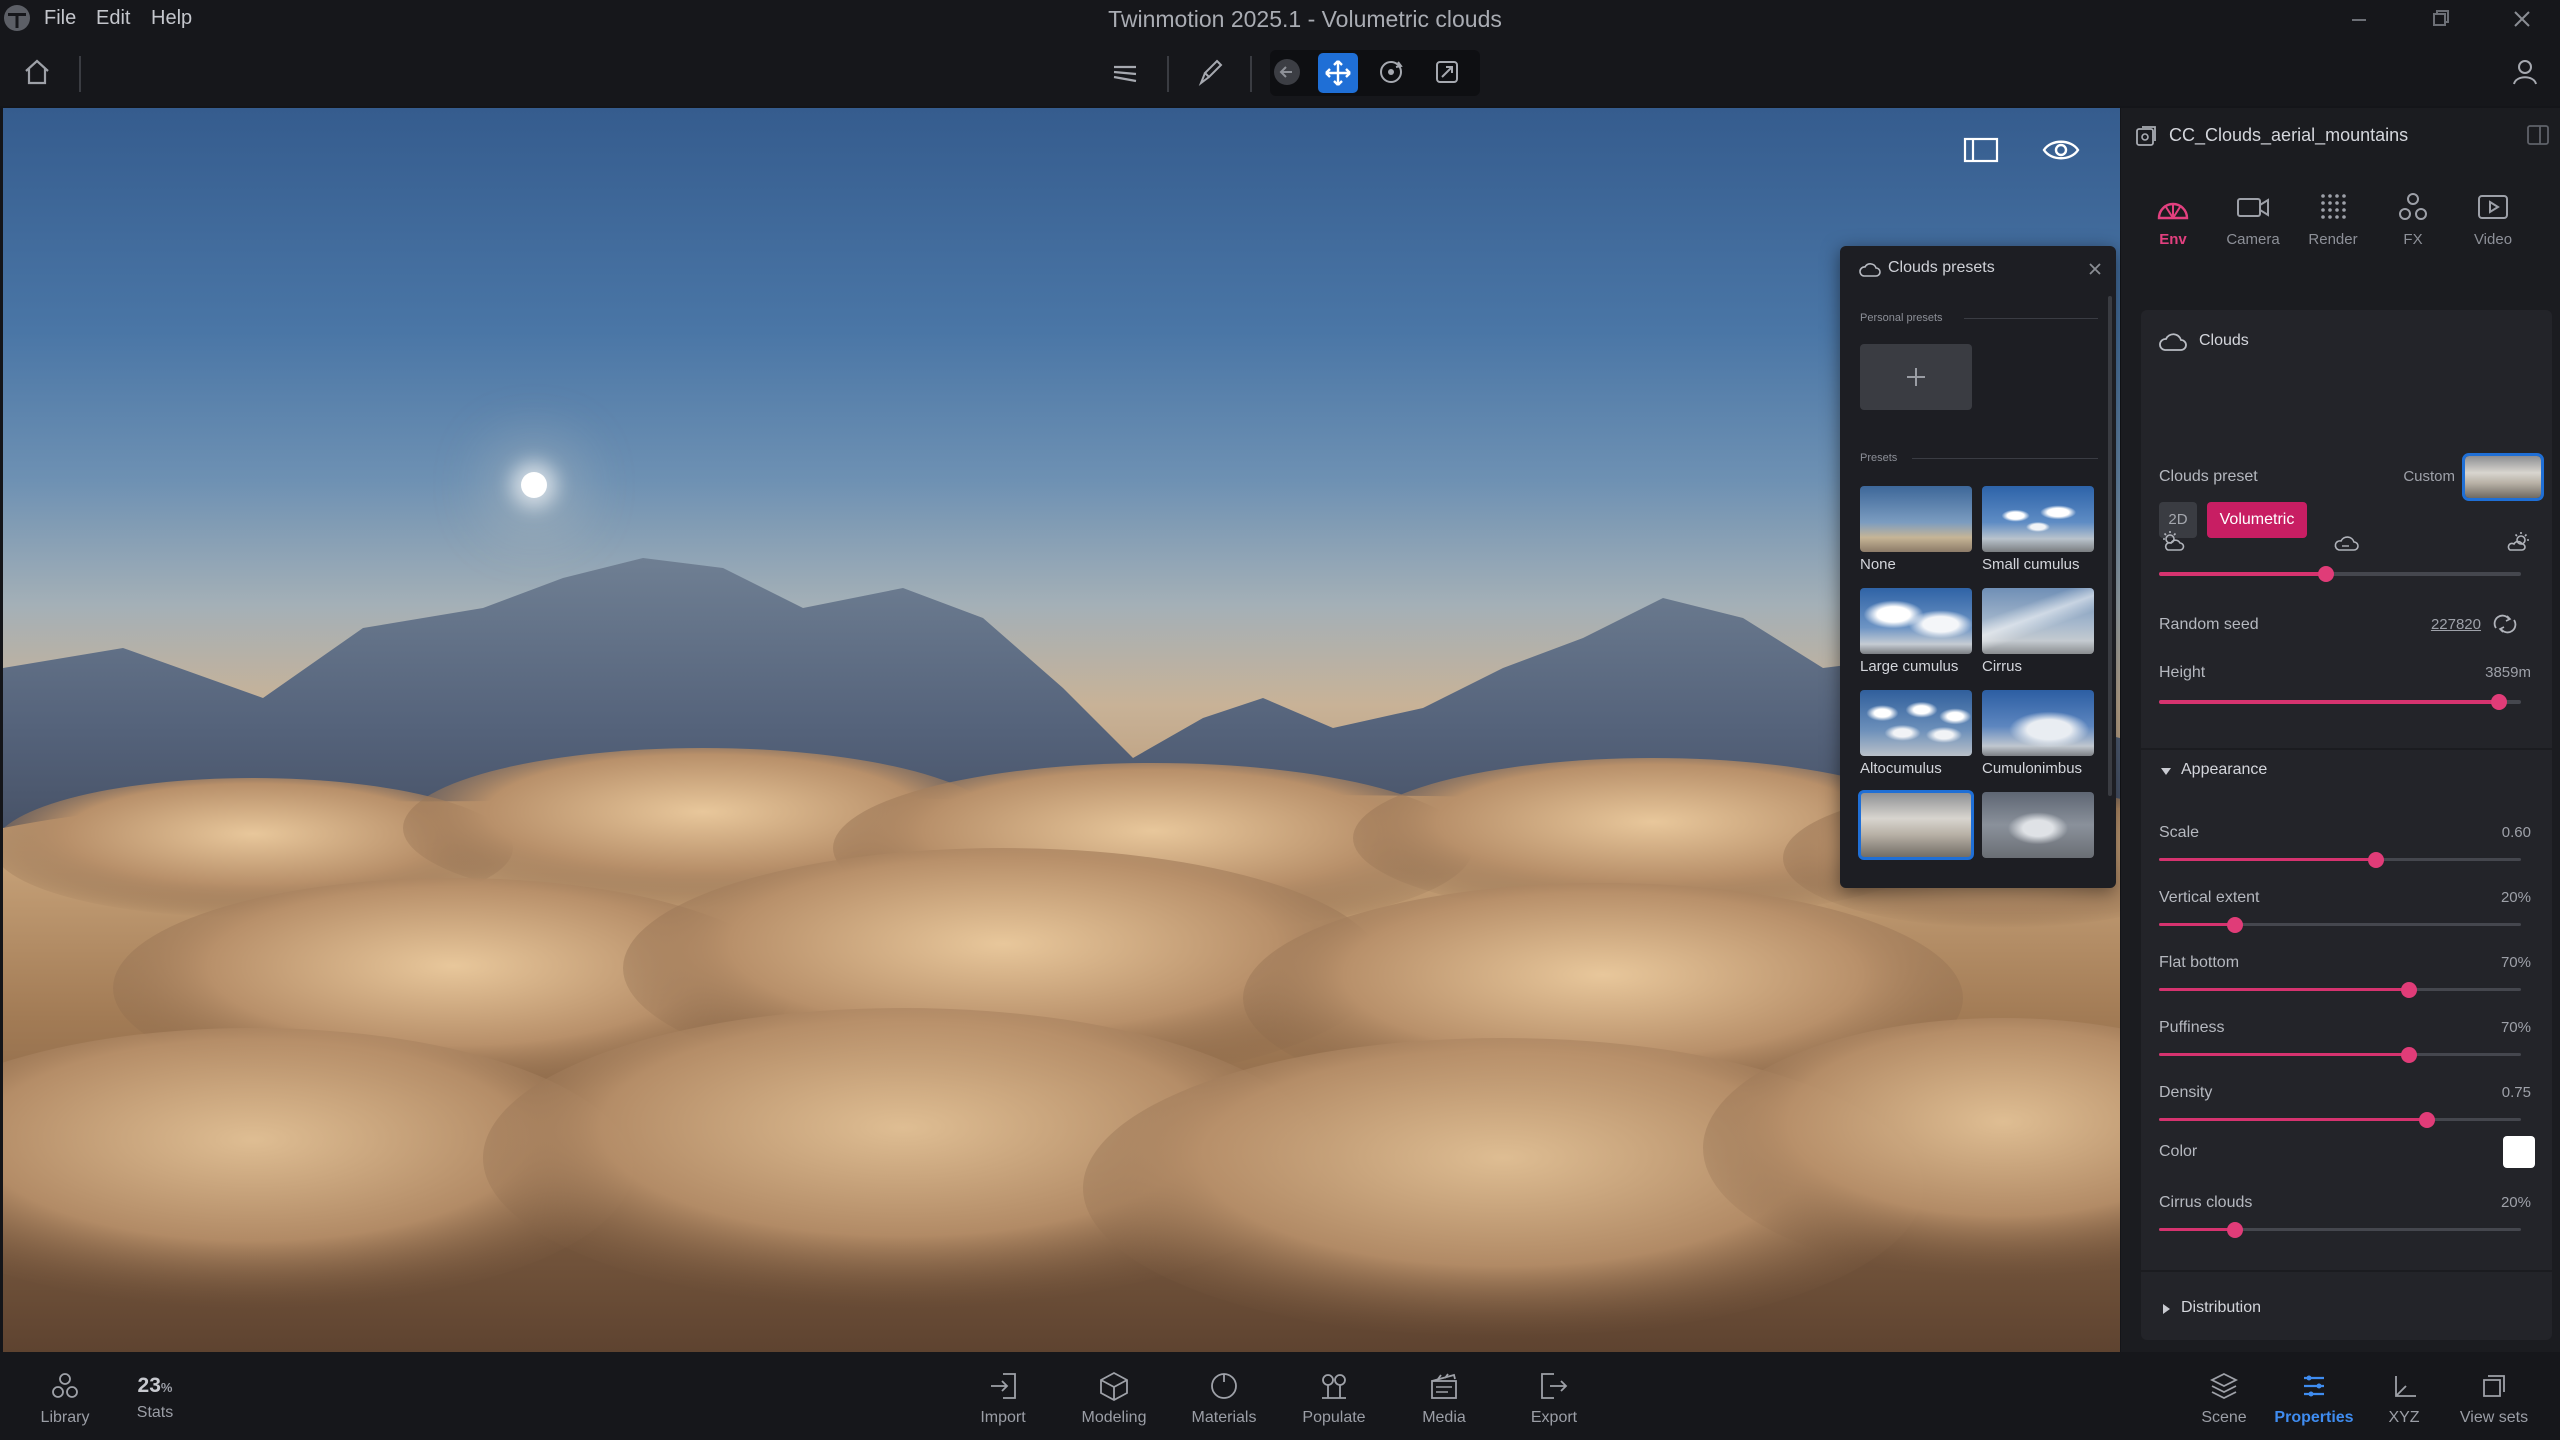 Image resolution: width=2560 pixels, height=1440 pixels. Describe the element at coordinates (2314, 1398) in the screenshot. I see `properties-button: Properties` at that location.